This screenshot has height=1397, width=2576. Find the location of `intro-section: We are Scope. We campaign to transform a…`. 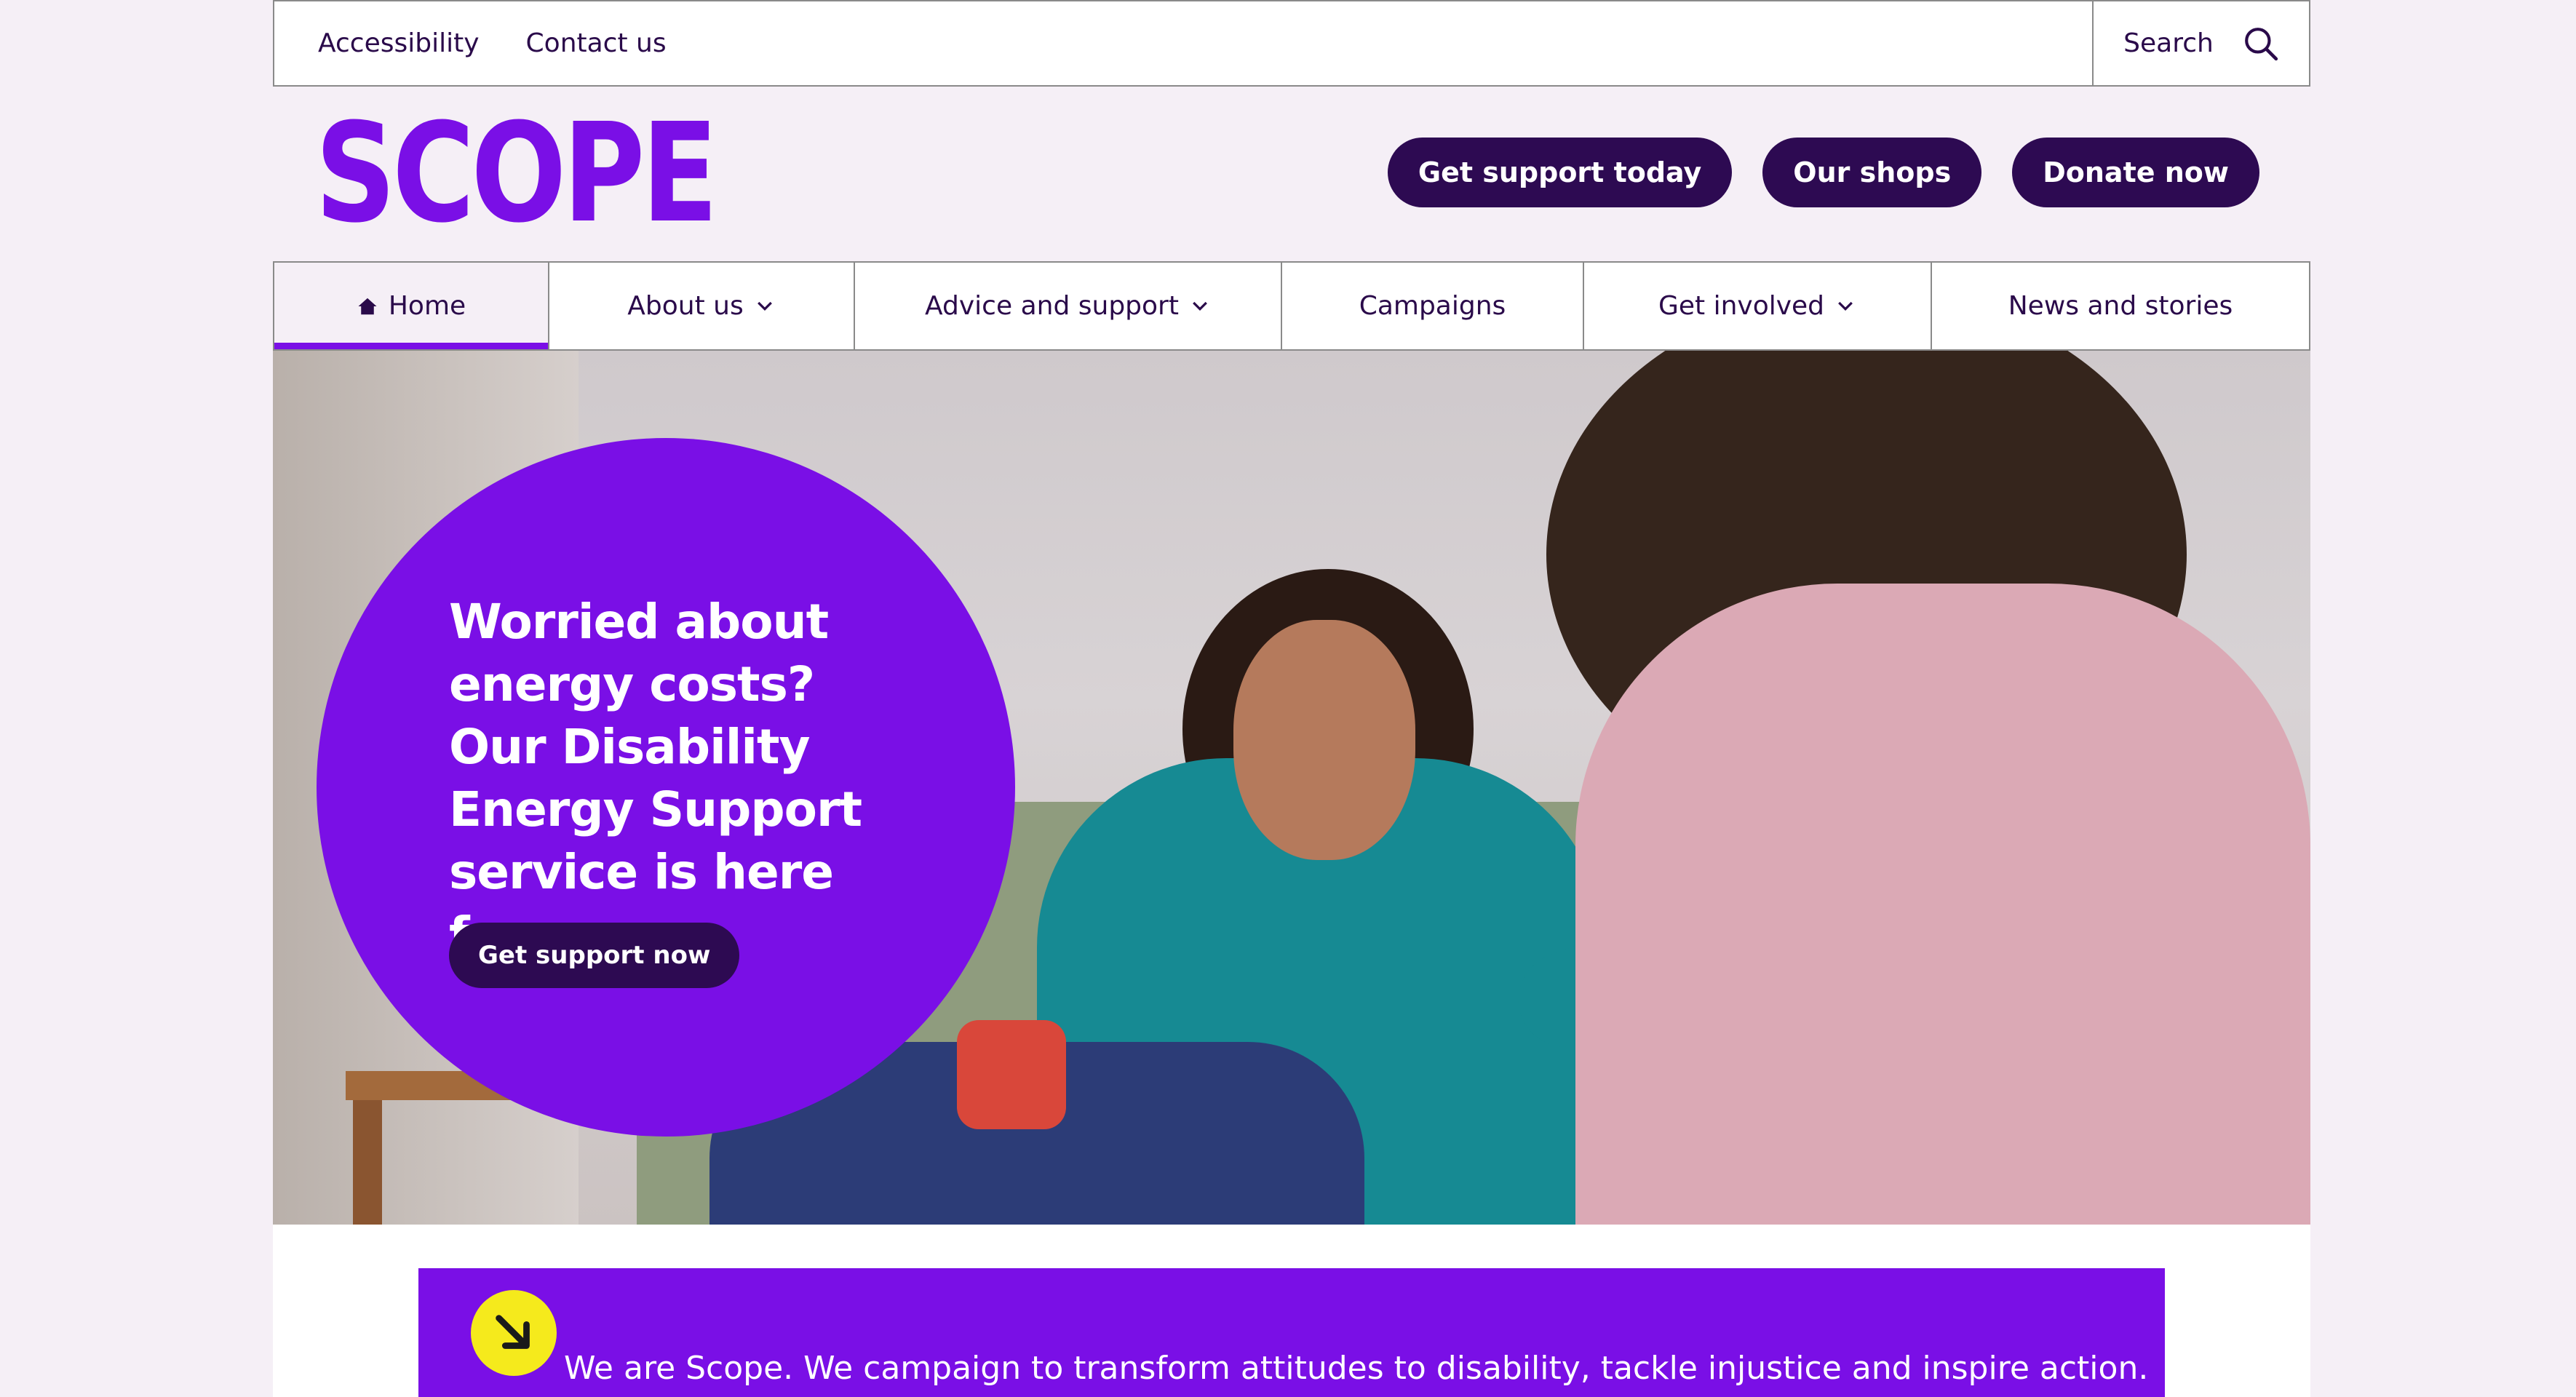

intro-section: We are Scope. We campaign to transform a… is located at coordinates (1291, 1311).